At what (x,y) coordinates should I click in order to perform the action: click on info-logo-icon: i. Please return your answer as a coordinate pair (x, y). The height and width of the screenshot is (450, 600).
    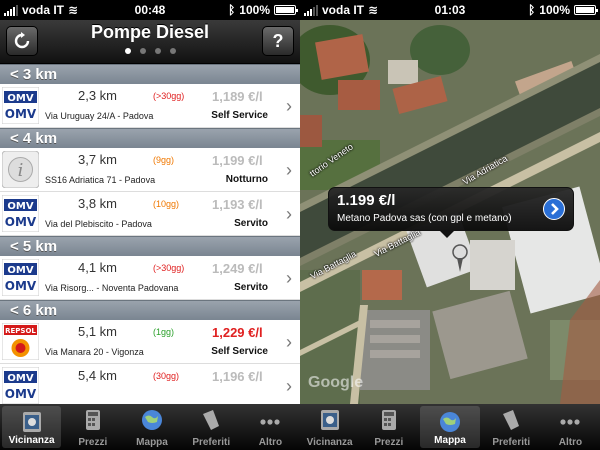
    Looking at the image, I should click on (20, 169).